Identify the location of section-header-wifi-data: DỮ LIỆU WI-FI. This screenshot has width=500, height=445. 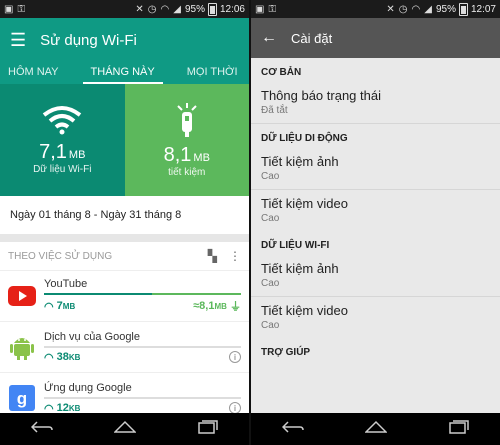
(295, 245).